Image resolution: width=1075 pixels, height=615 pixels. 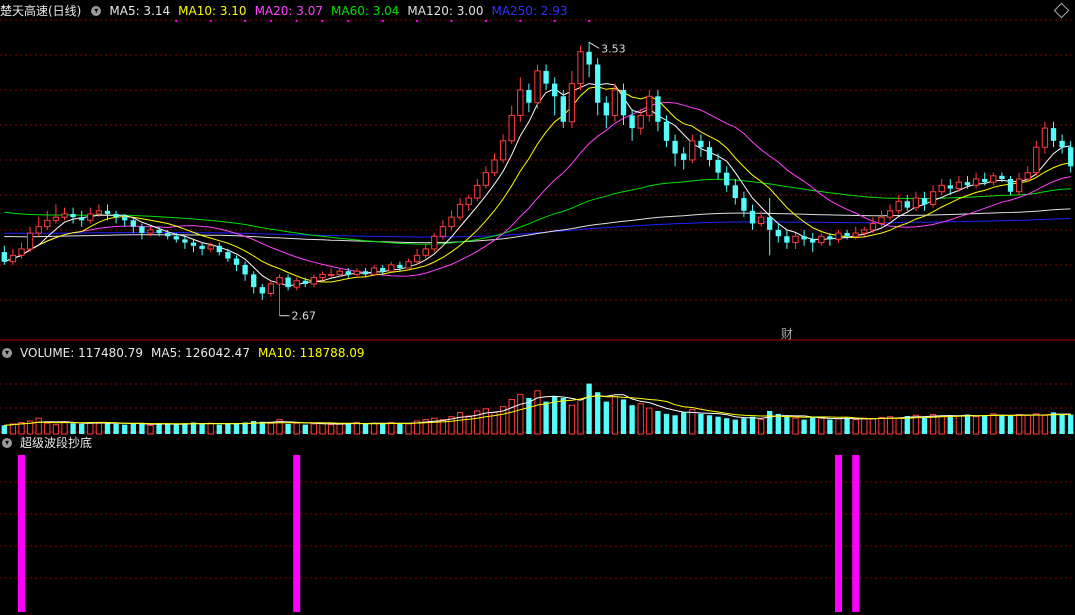 What do you see at coordinates (529, 11) in the screenshot?
I see `ma250-label: MA250: 2.93` at bounding box center [529, 11].